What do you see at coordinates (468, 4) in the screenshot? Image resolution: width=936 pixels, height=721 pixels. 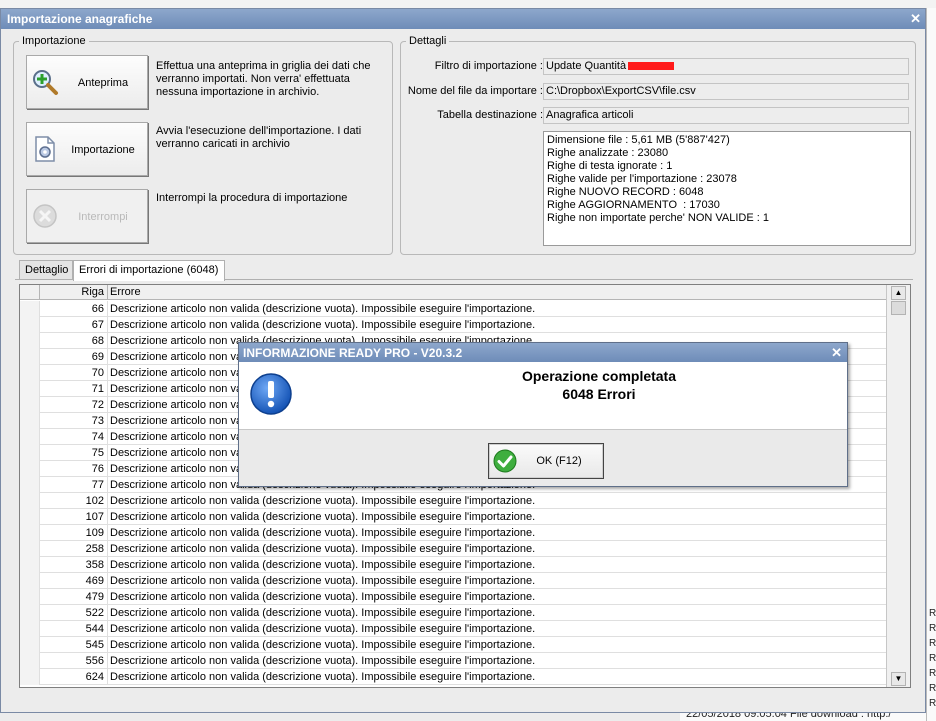 I see `desktop-background` at bounding box center [468, 4].